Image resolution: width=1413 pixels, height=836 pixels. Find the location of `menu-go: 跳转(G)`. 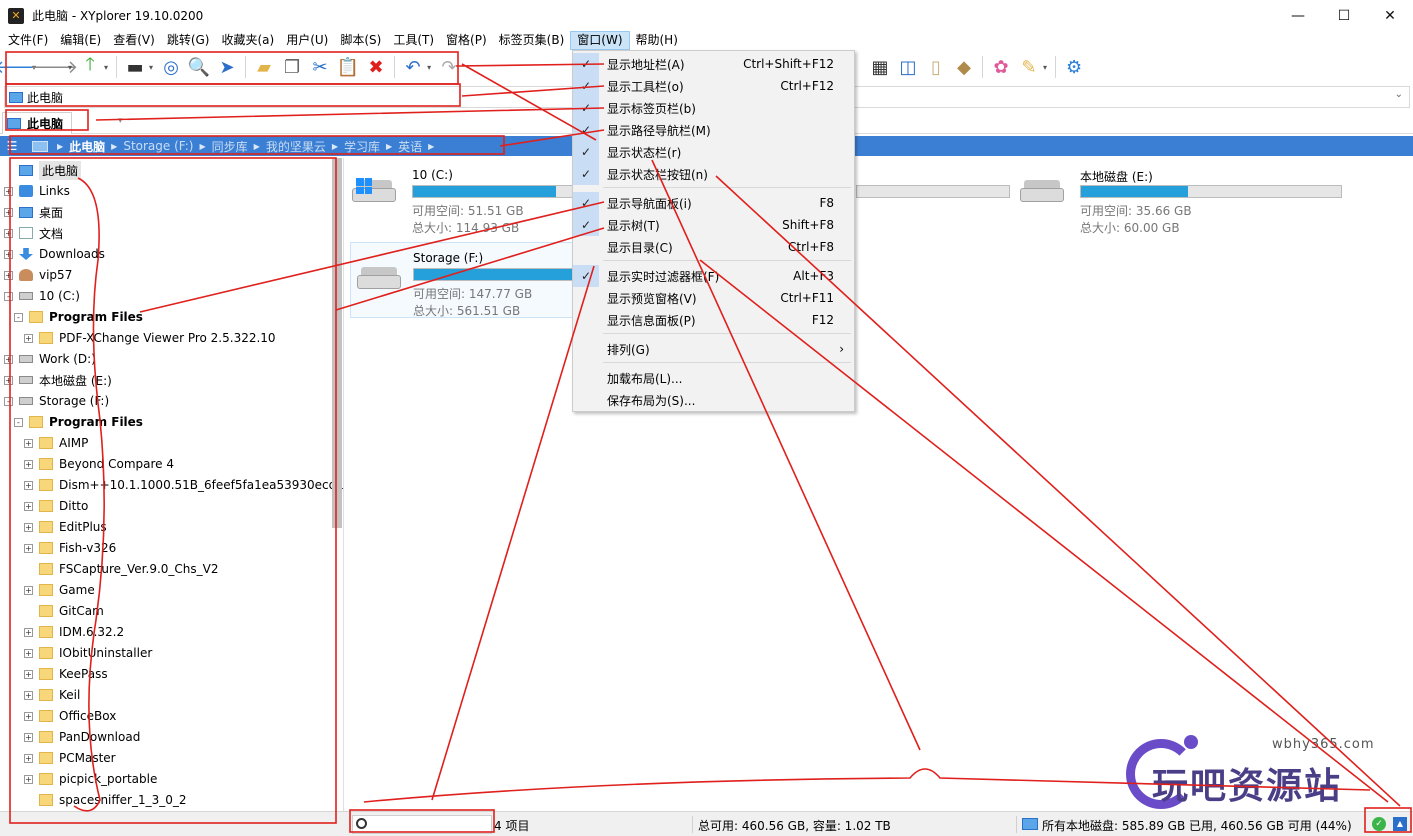

menu-go: 跳转(G) is located at coordinates (188, 40).